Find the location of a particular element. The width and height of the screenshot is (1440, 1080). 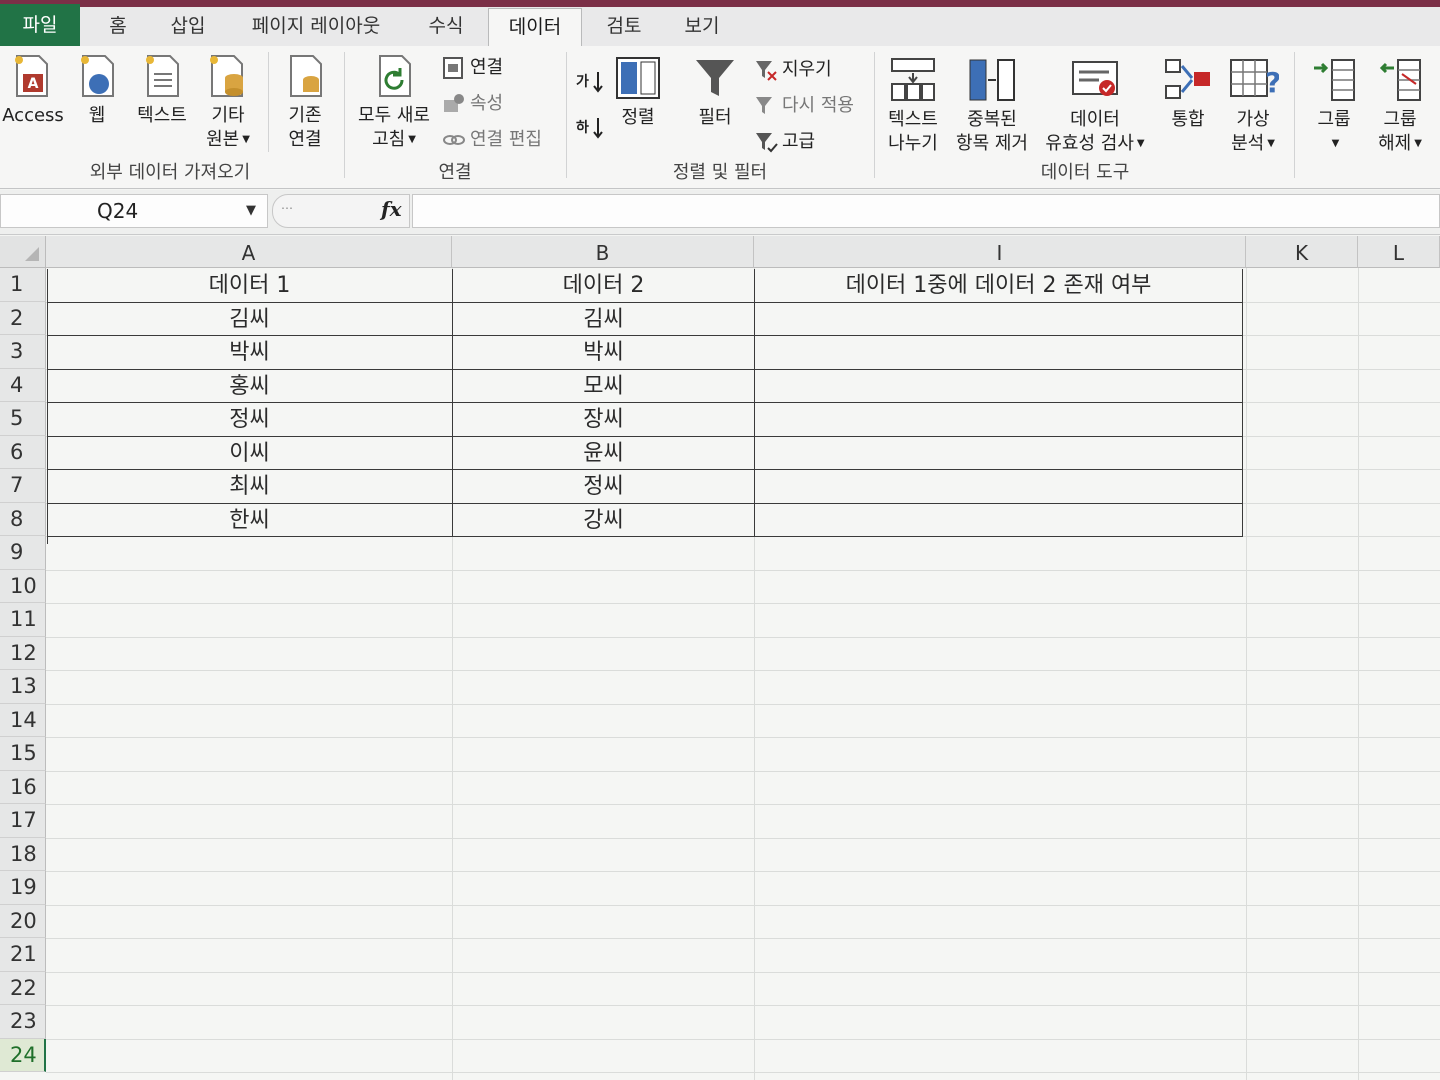

table-cell: 최씨 is located at coordinates (250, 487).